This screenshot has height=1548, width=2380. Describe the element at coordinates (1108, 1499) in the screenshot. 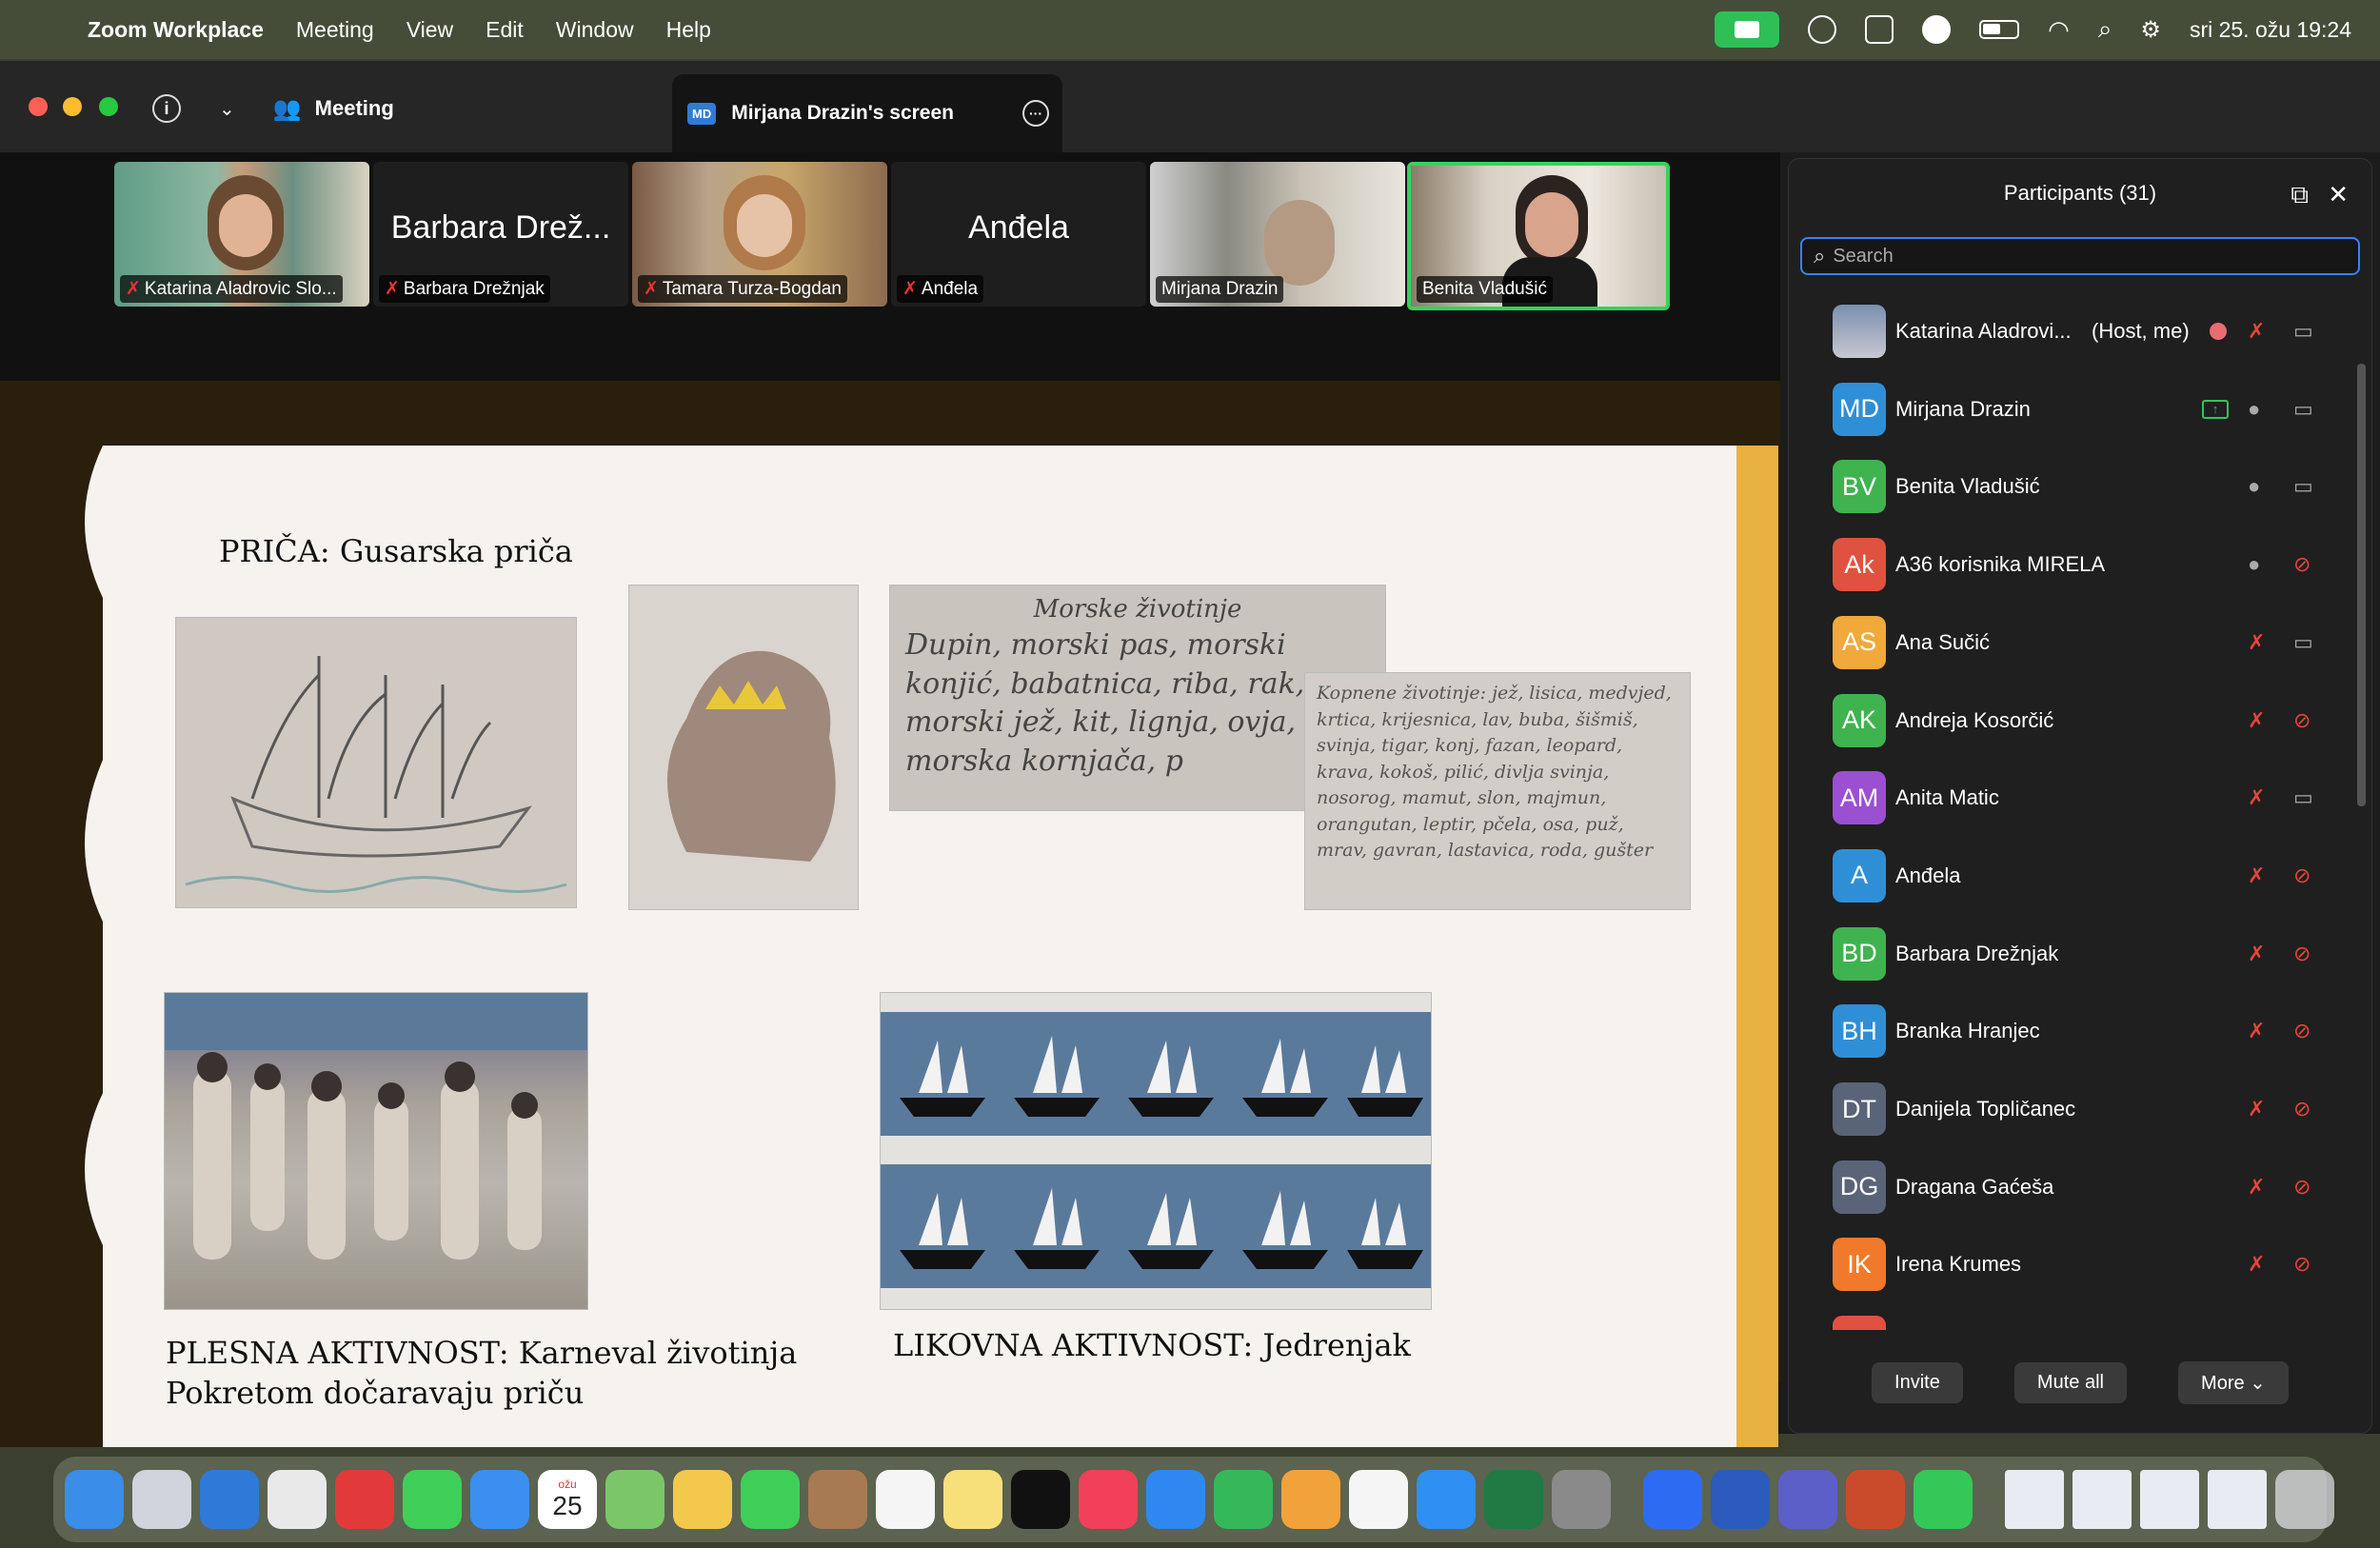

I see `music-icon` at that location.